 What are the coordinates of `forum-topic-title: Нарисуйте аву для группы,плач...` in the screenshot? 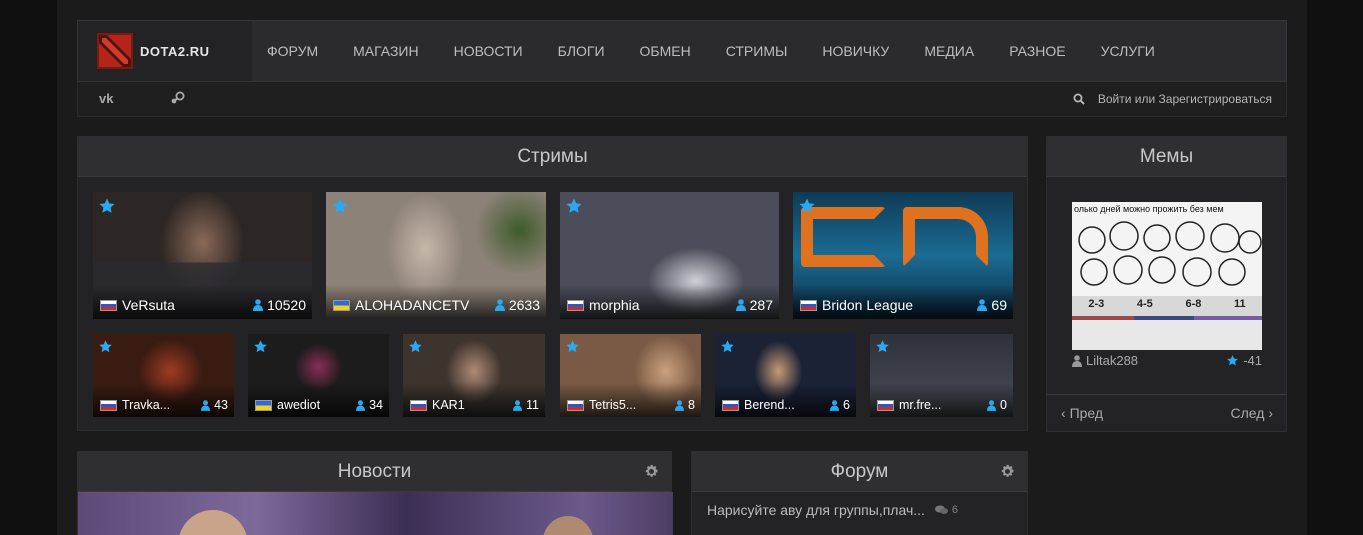 It's located at (816, 510).